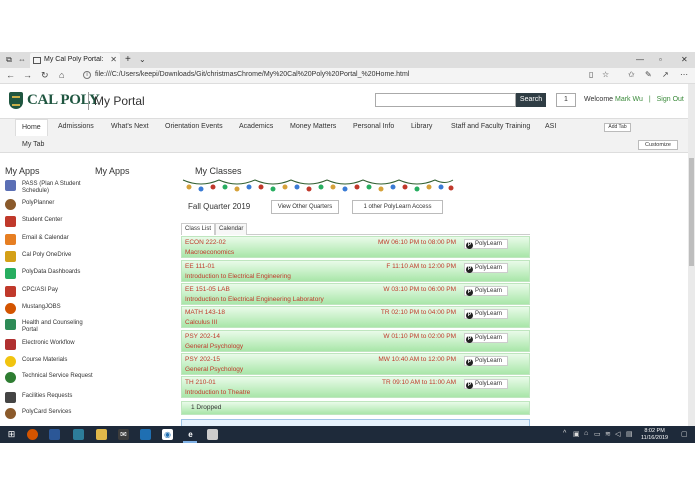 The height and width of the screenshot is (494, 695). What do you see at coordinates (355, 422) in the screenshot?
I see `info-panel-partial` at bounding box center [355, 422].